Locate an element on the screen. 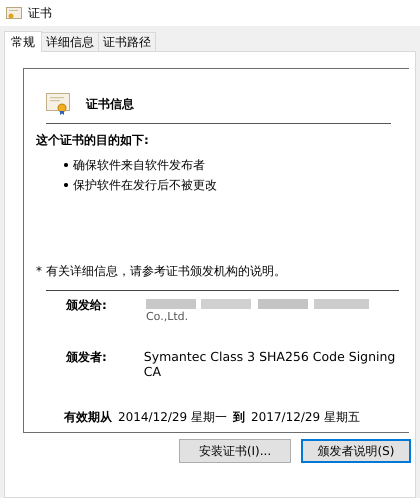  field-label: 颁发者: is located at coordinates (87, 357).